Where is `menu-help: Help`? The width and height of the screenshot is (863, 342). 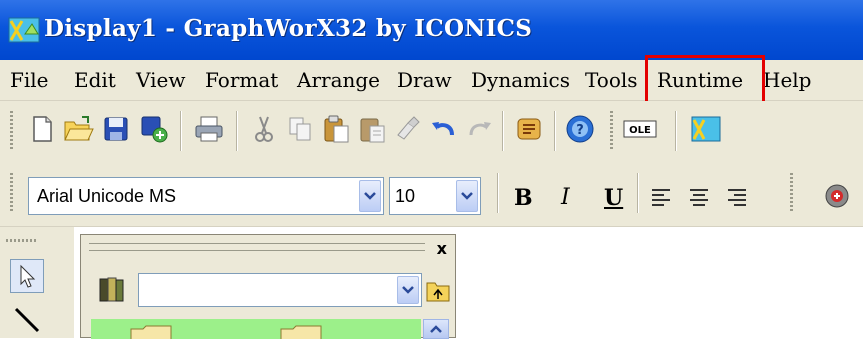 menu-help: Help is located at coordinates (787, 82).